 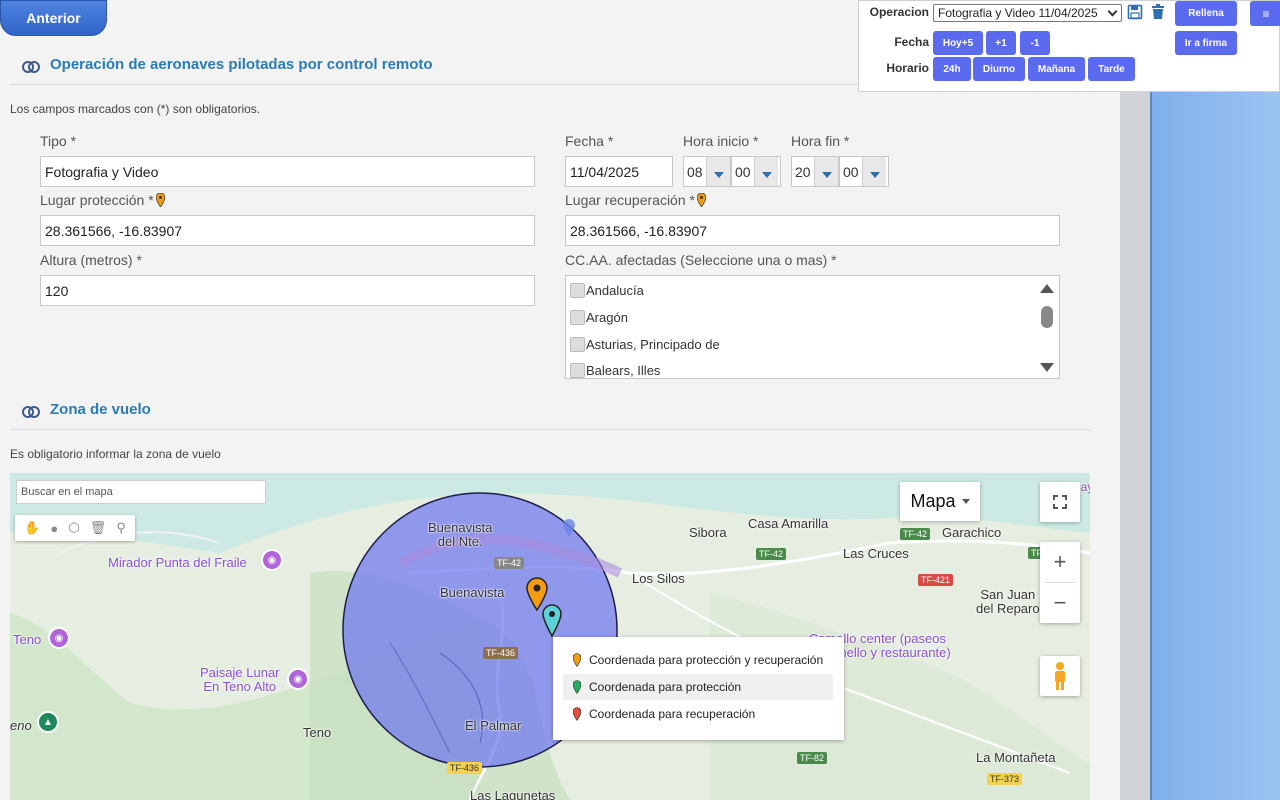 What do you see at coordinates (1060, 562) in the screenshot?
I see `zoom-in-button: +` at bounding box center [1060, 562].